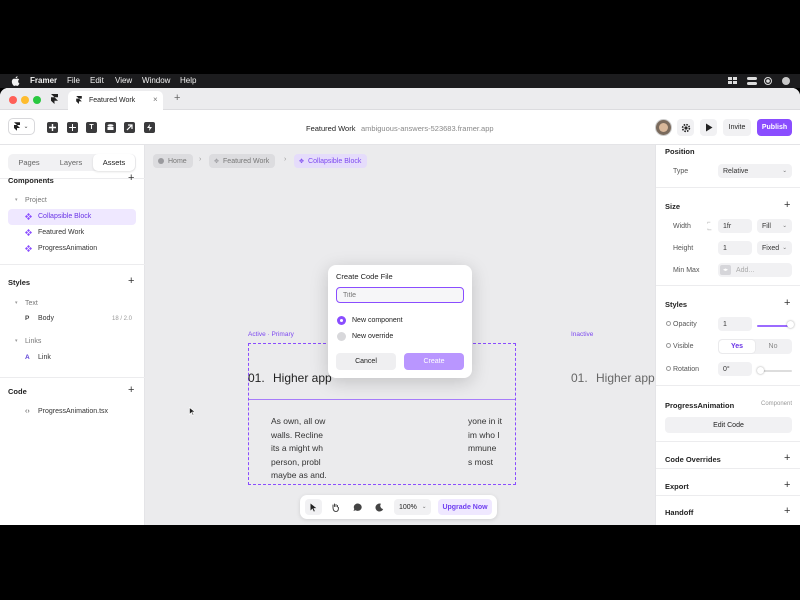  I want to click on new-tab-button: +, so click(177, 98).